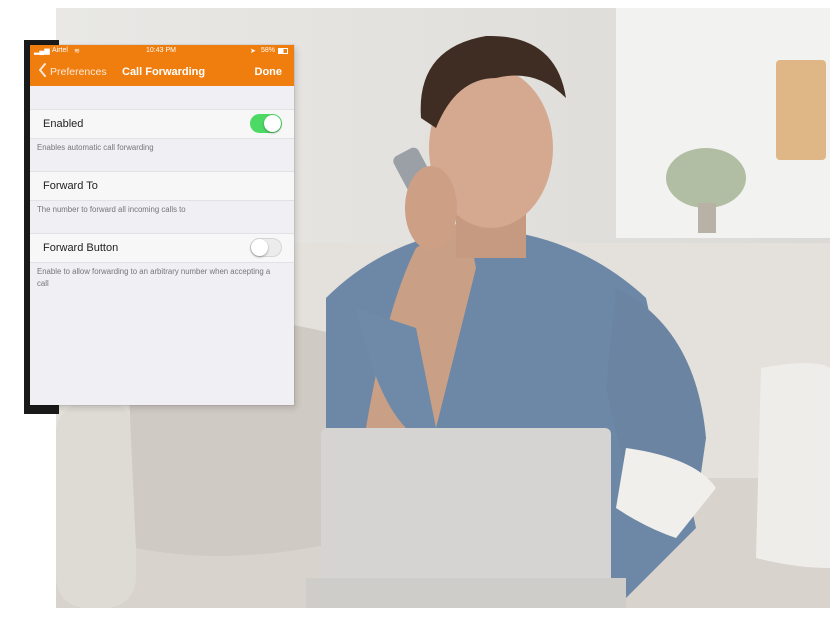  I want to click on enabled-toggle, so click(266, 123).